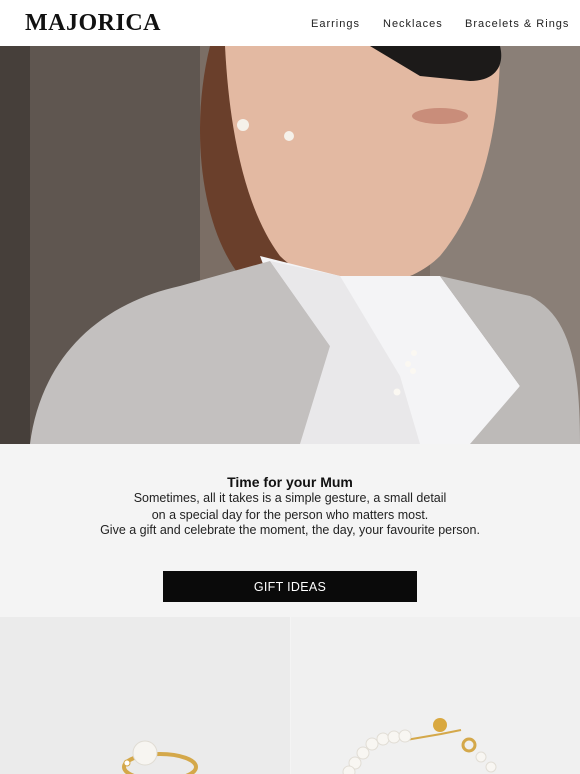 The height and width of the screenshot is (774, 580). What do you see at coordinates (413, 24) in the screenshot?
I see `nav-necklaces: Necklaces` at bounding box center [413, 24].